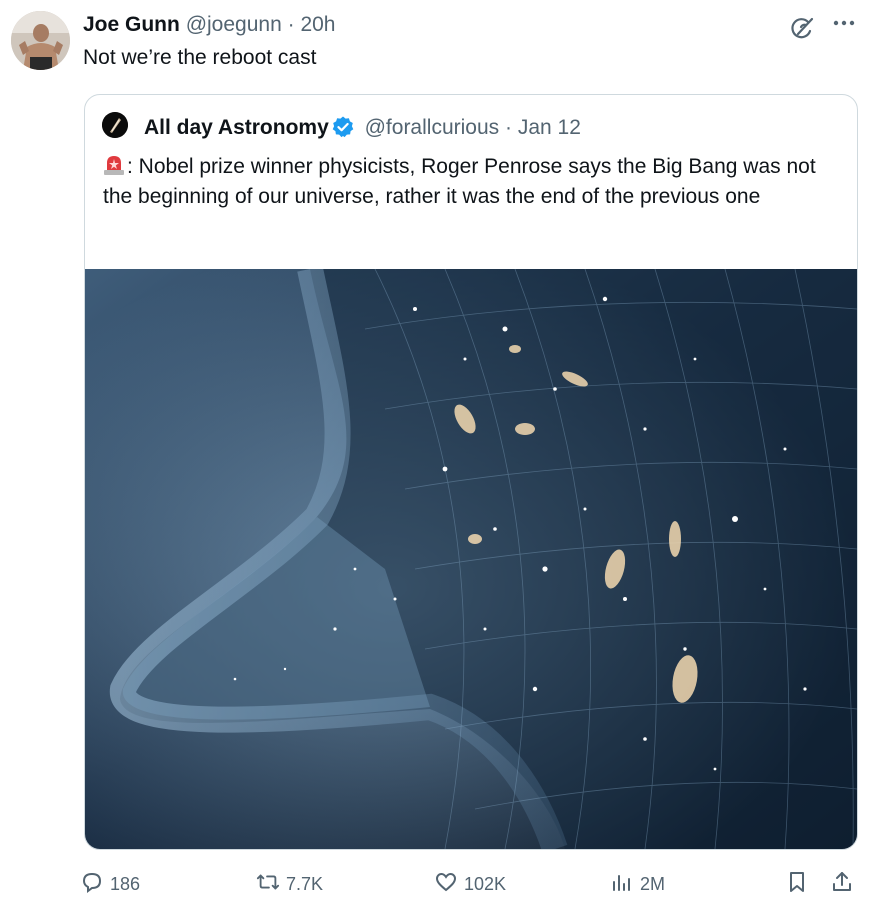  I want to click on repost-icon, so click(271, 884).